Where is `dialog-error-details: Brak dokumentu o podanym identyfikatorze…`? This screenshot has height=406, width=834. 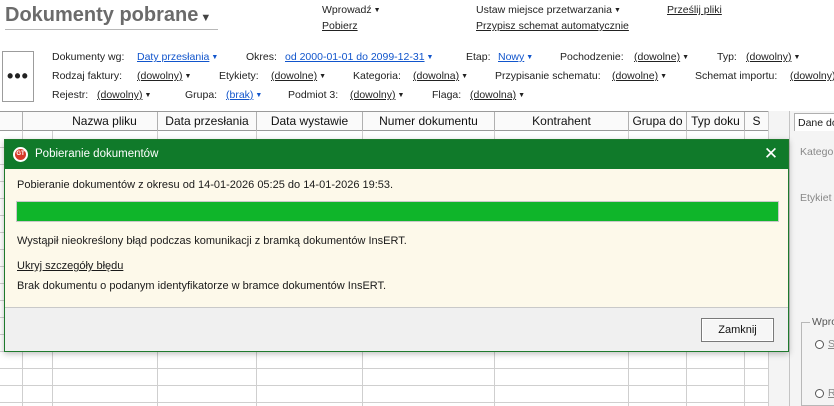 dialog-error-details: Brak dokumentu o podanym identyfikatorze… is located at coordinates (202, 286).